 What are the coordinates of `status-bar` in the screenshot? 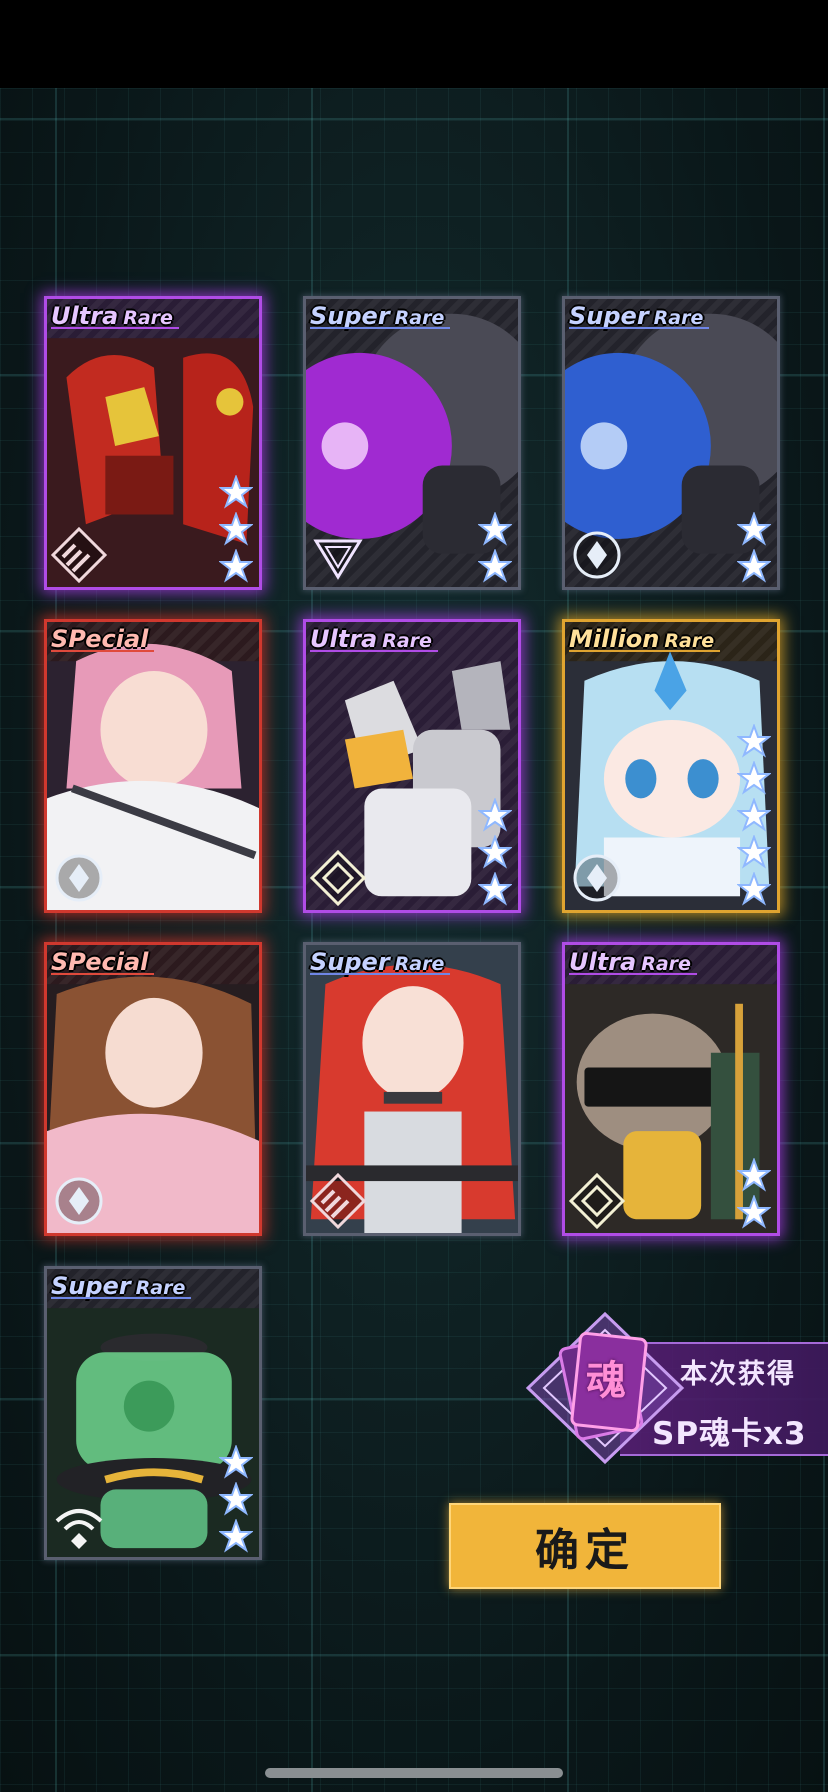 It's located at (414, 44).